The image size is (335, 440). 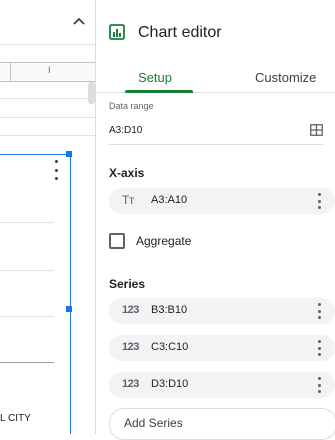 I want to click on aggregate-checkbox, so click(x=117, y=241).